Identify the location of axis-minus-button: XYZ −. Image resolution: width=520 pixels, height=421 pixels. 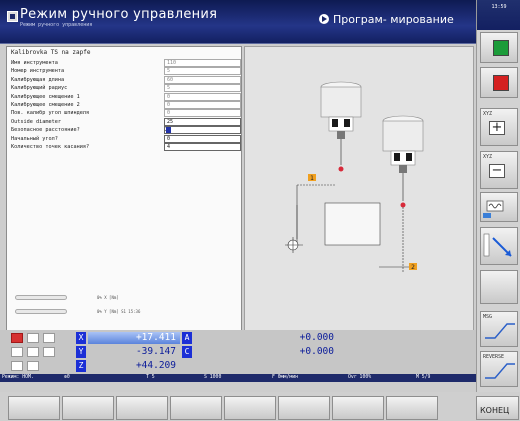
(499, 170).